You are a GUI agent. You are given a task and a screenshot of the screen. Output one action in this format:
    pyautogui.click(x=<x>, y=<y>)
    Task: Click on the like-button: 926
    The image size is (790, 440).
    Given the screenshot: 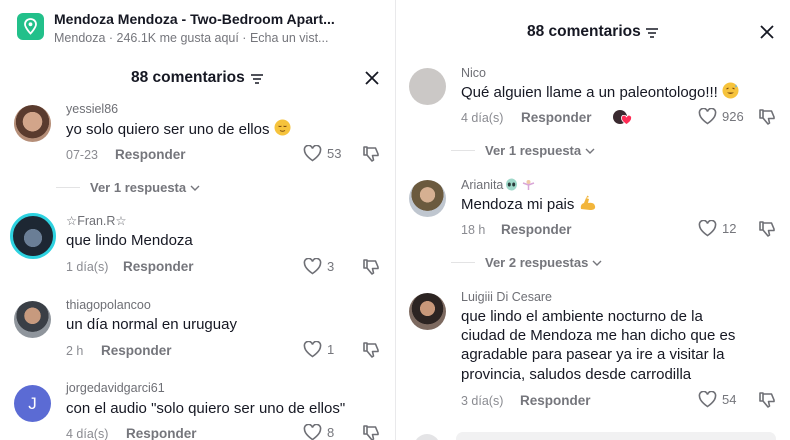 What is the action you would take?
    pyautogui.click(x=721, y=116)
    